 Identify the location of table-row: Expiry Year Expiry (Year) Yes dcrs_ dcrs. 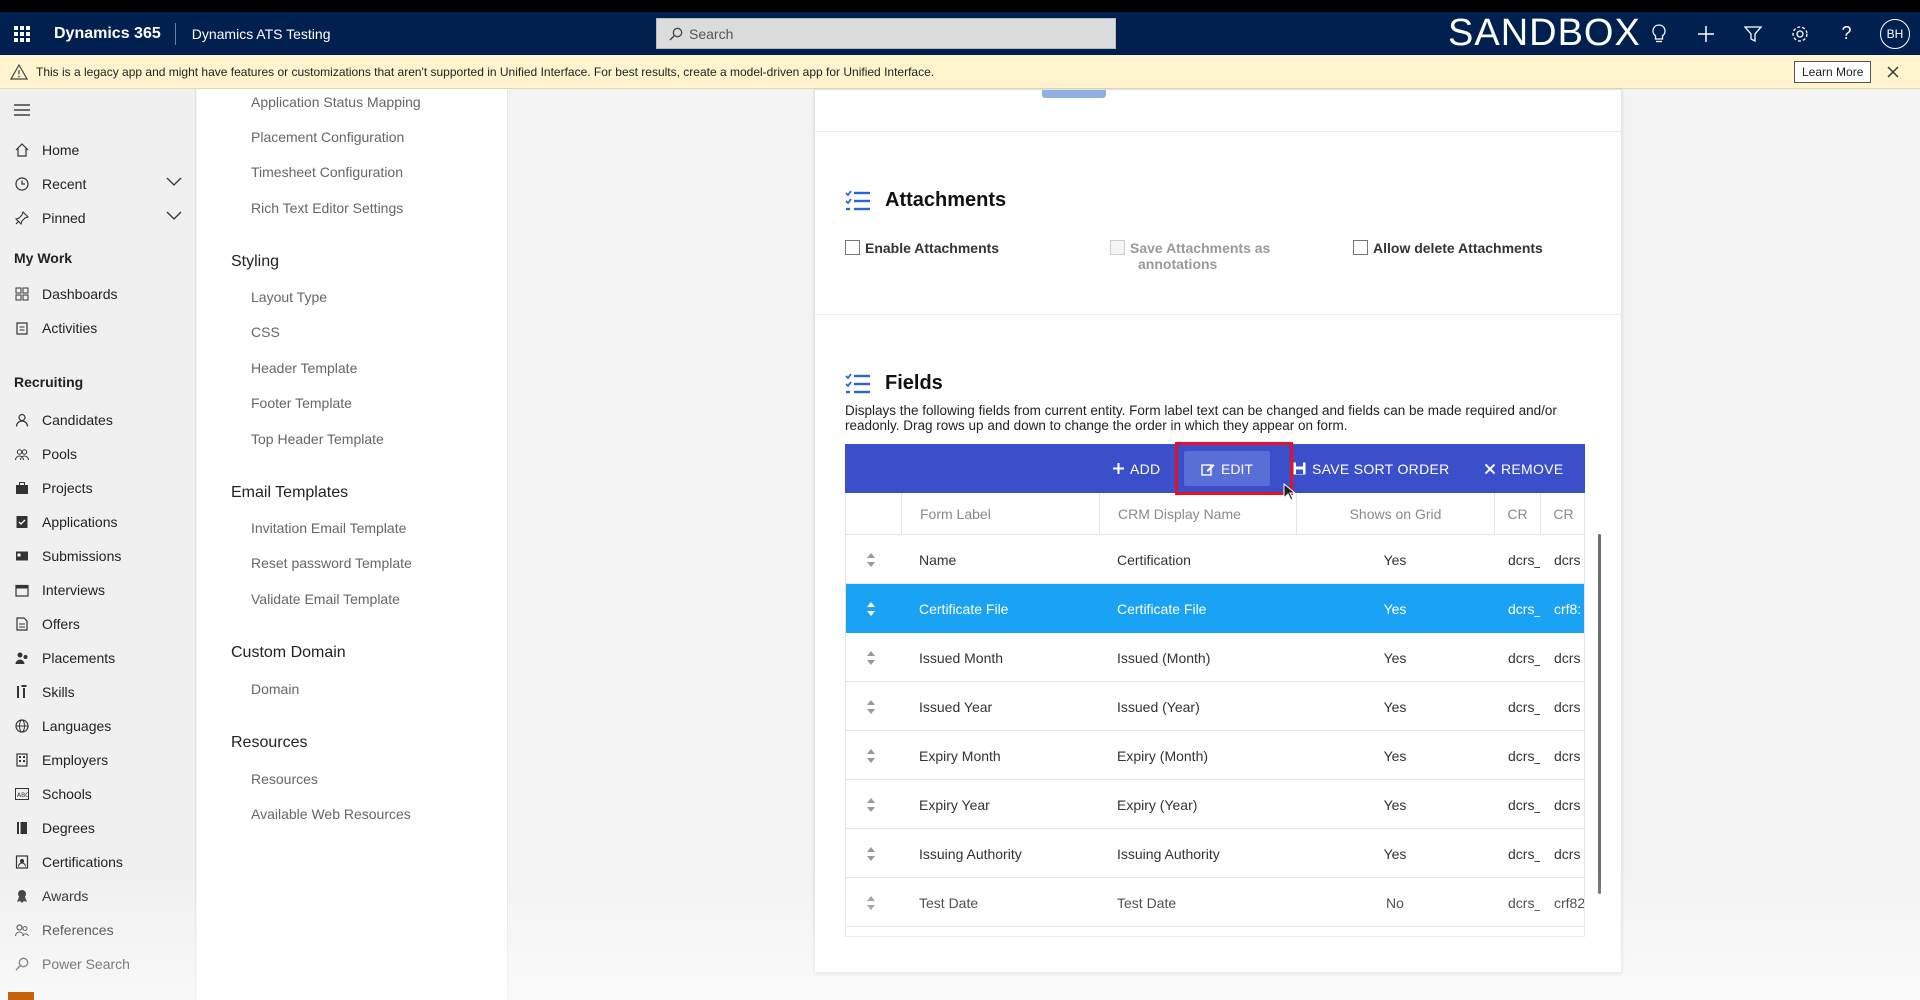
(1215, 804).